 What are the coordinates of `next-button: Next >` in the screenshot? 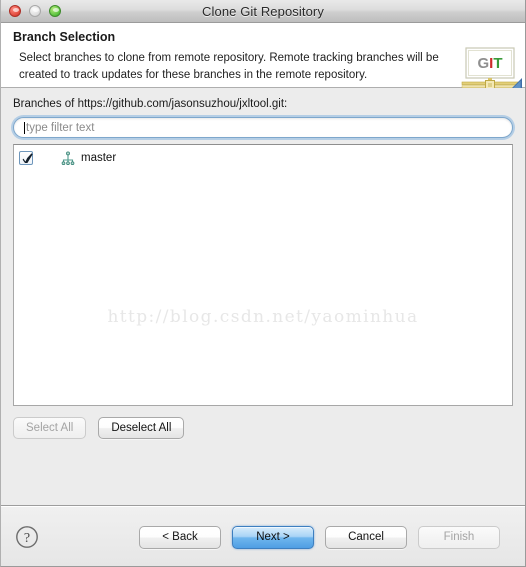 It's located at (273, 537).